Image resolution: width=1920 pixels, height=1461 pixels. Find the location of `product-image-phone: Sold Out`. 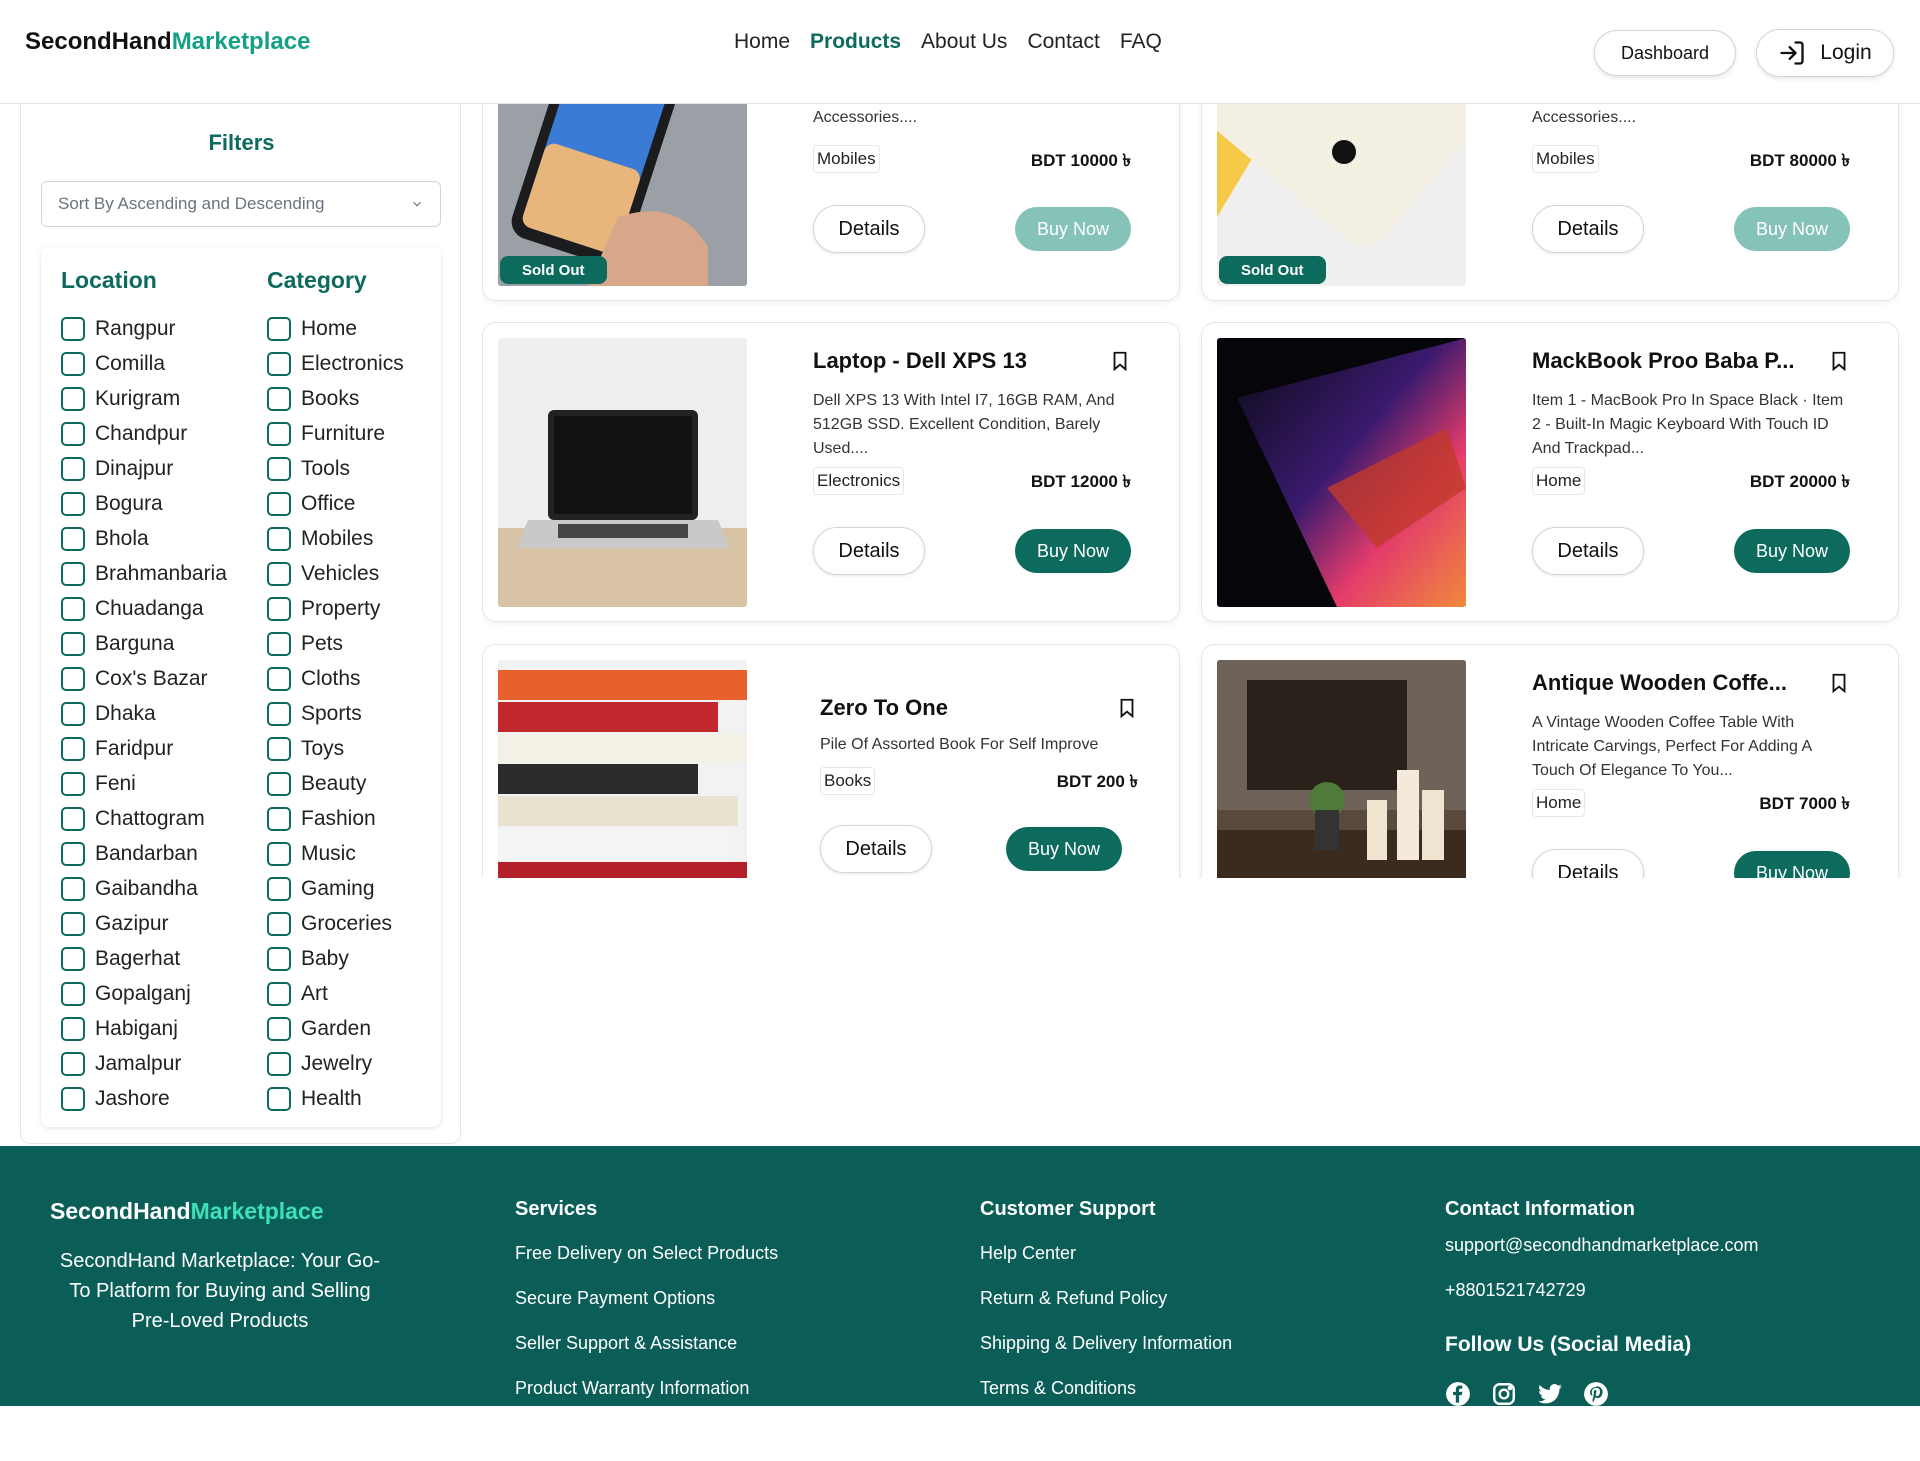

product-image-phone: Sold Out is located at coordinates (622, 195).